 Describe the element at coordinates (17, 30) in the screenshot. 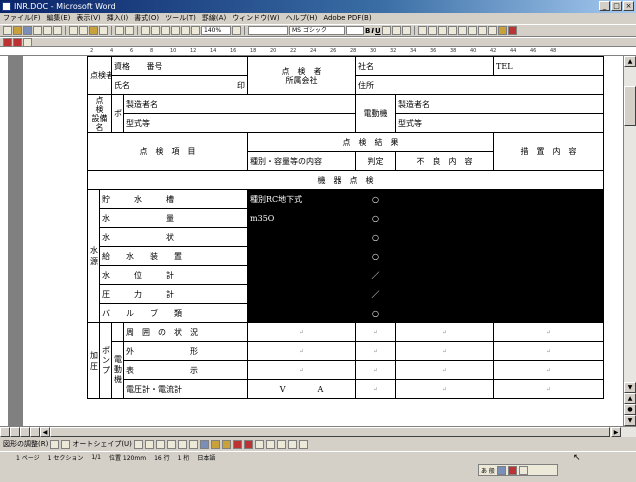

I see `open-folder-icon` at that location.